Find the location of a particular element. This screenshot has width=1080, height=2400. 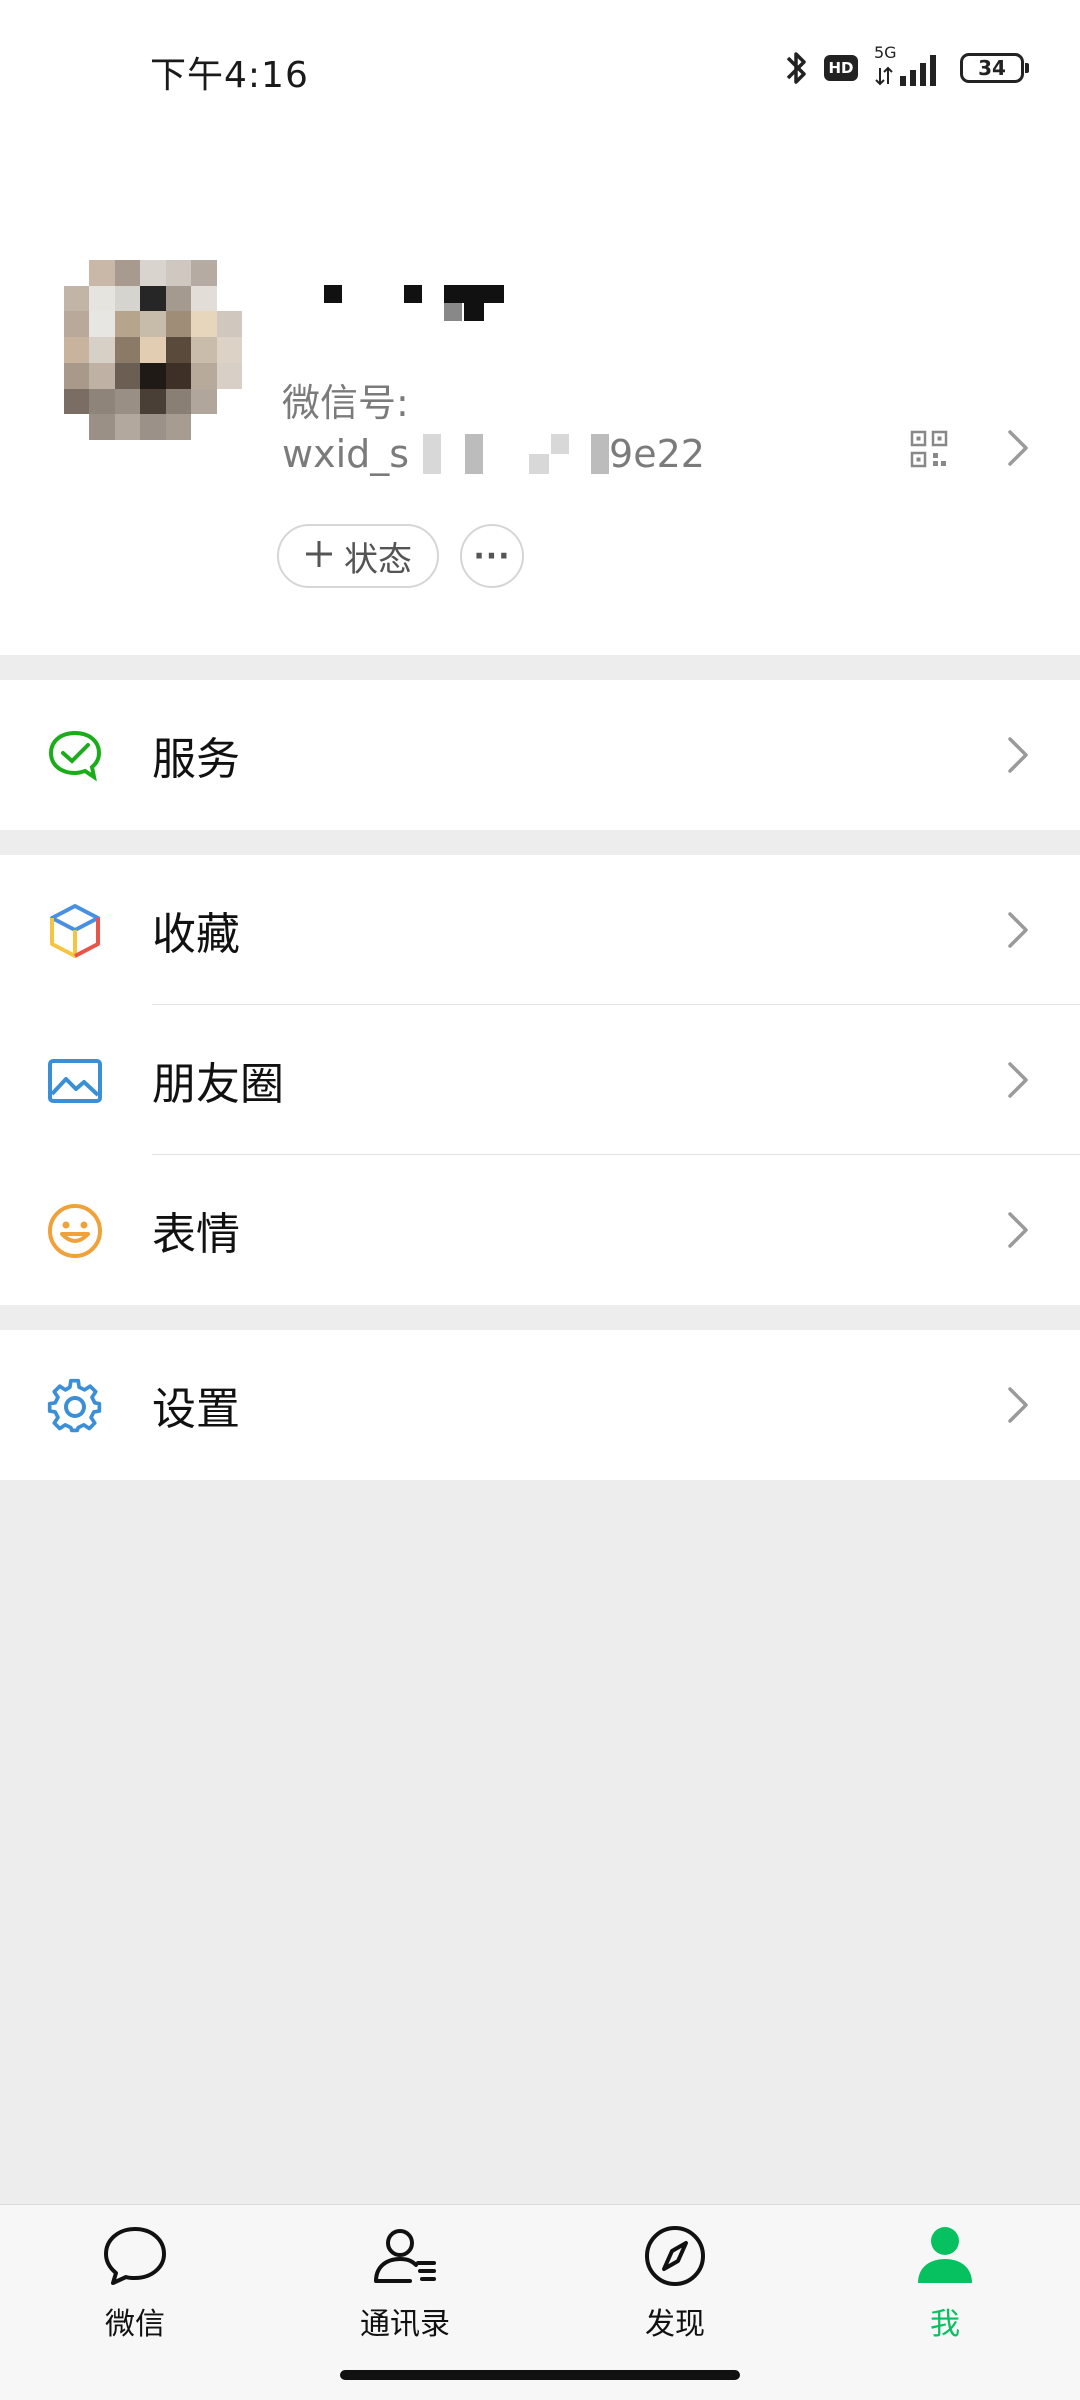

tab-me: 我 is located at coordinates (945, 2282).